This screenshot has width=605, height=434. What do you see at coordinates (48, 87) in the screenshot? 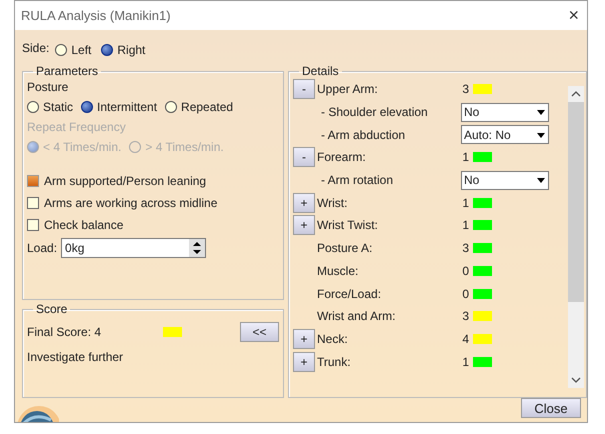
I see `section-label: Posture` at bounding box center [48, 87].